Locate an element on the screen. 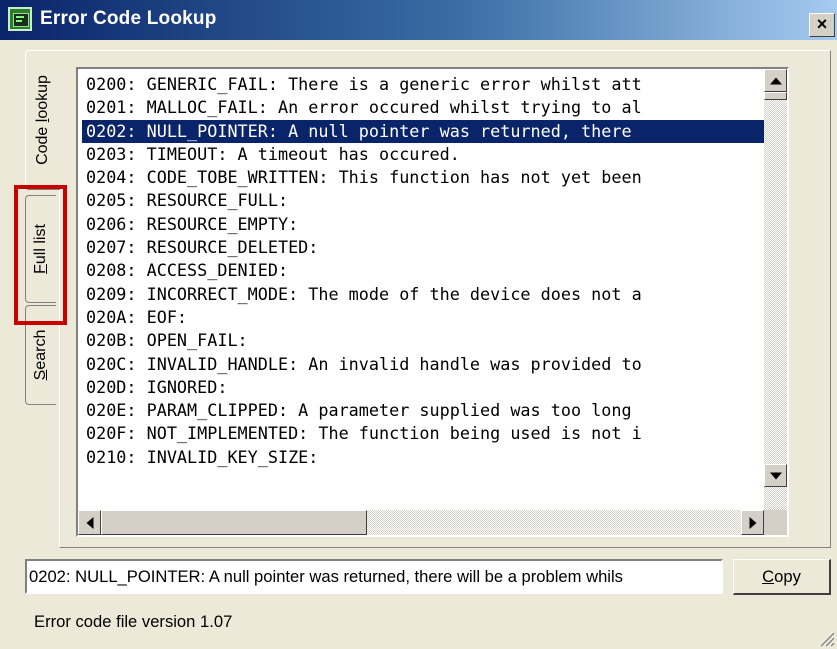 Image resolution: width=837 pixels, height=649 pixels. horizontal-scroll-thumb is located at coordinates (234, 522).